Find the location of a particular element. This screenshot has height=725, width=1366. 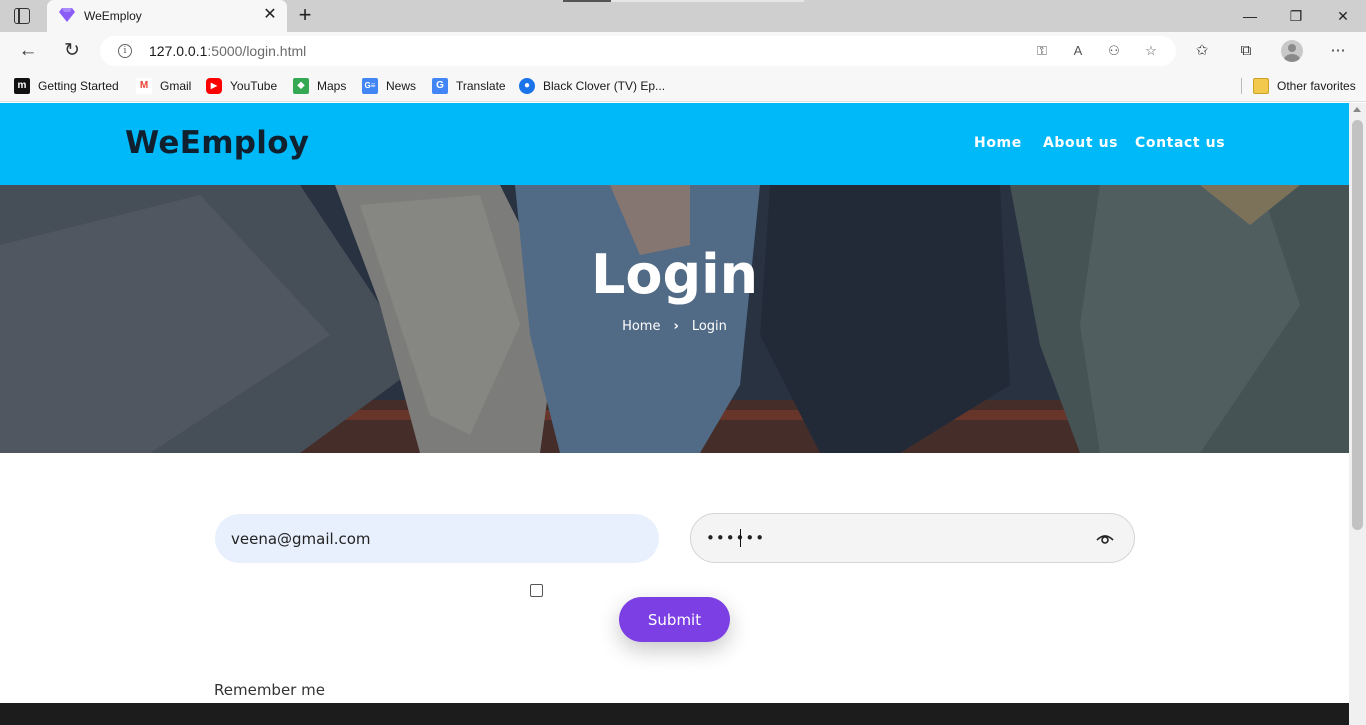

page-scrollbar is located at coordinates (1357, 414).